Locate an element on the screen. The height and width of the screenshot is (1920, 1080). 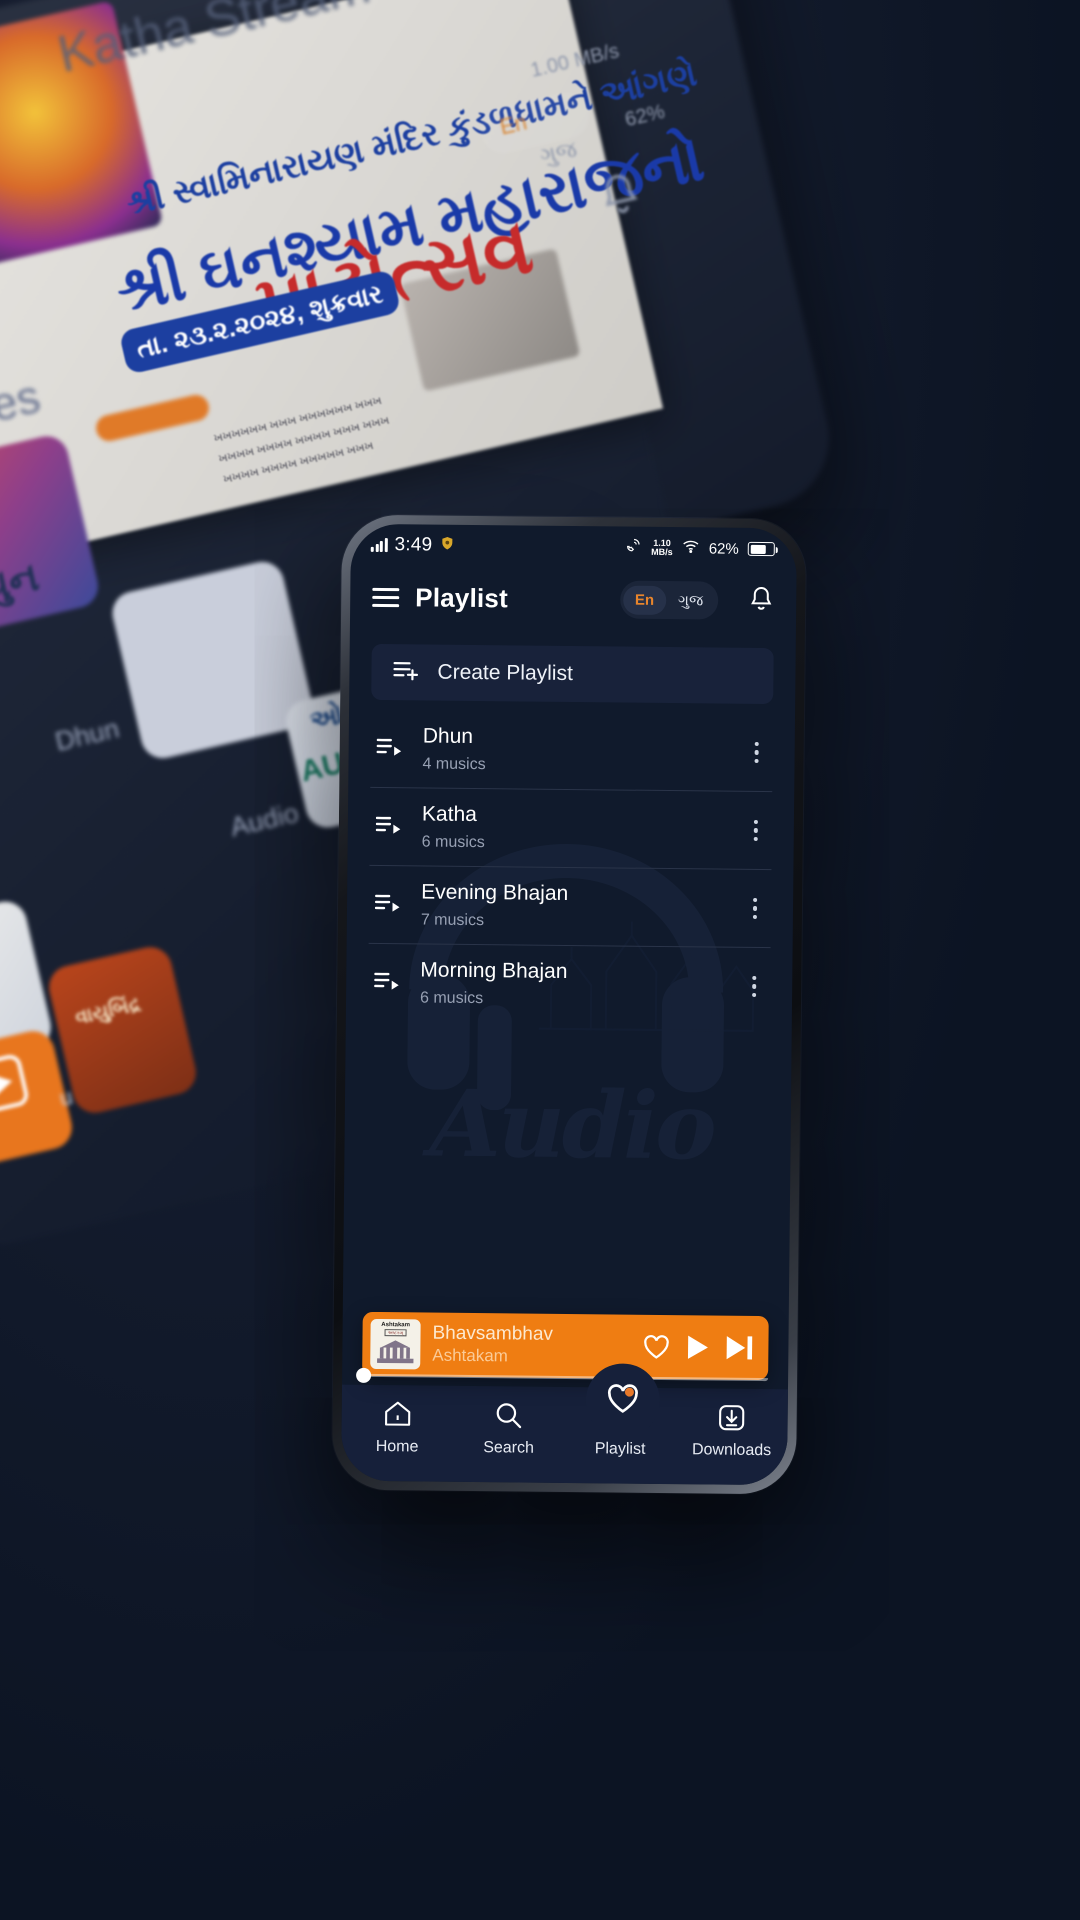
language-option-en: En is located at coordinates (644, 600).